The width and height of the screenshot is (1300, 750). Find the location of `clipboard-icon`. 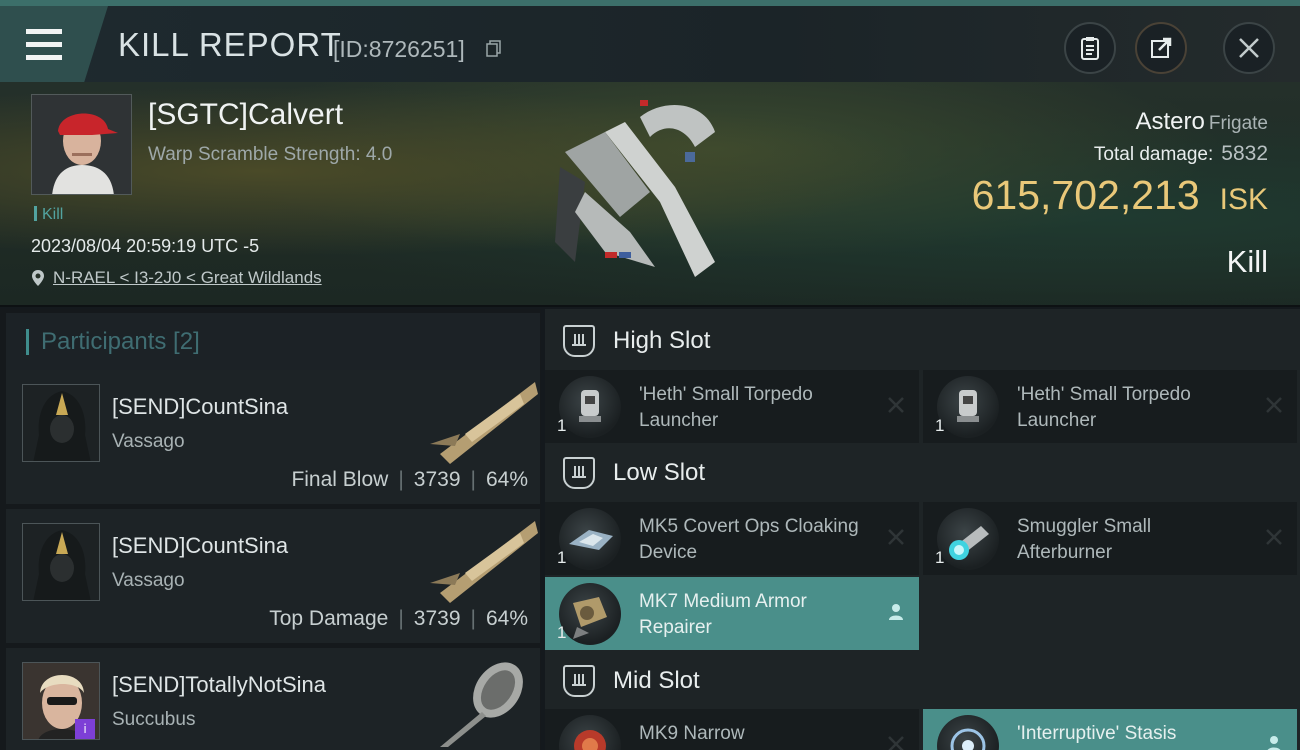

clipboard-icon is located at coordinates (1090, 48).